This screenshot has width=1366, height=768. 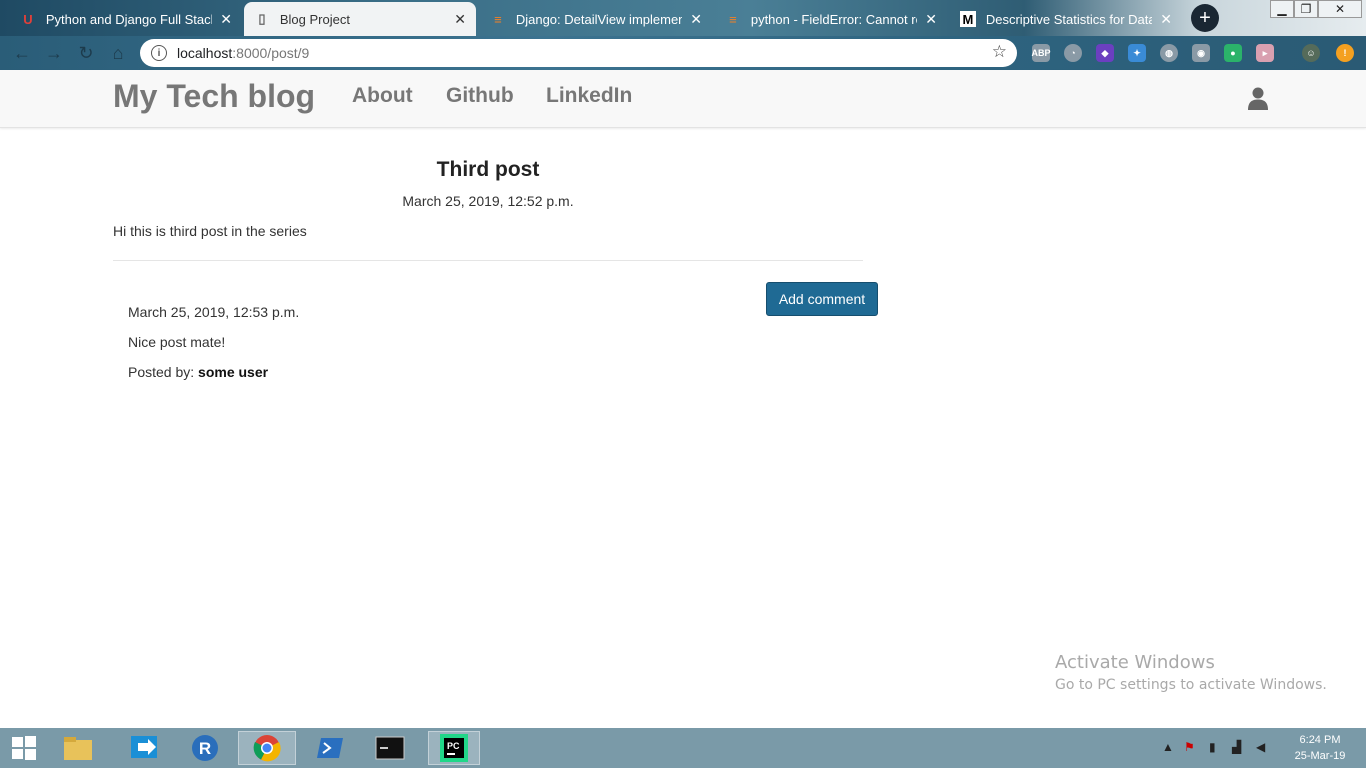 I want to click on url-text: localhost:8000/post/9, so click(x=243, y=53).